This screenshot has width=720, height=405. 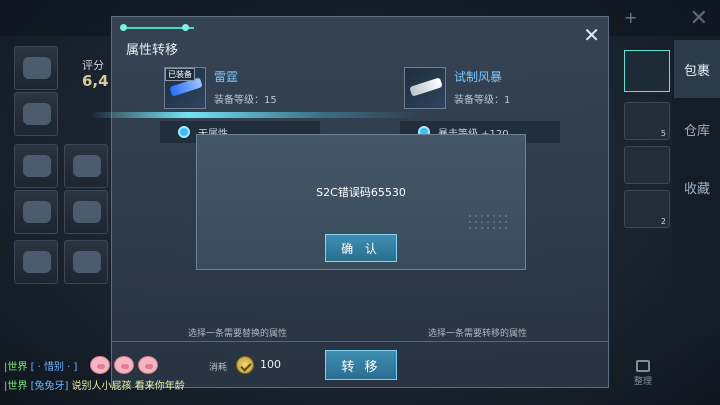 I want to click on left-hint: 选择一条需要替换的属性, so click(x=238, y=334).